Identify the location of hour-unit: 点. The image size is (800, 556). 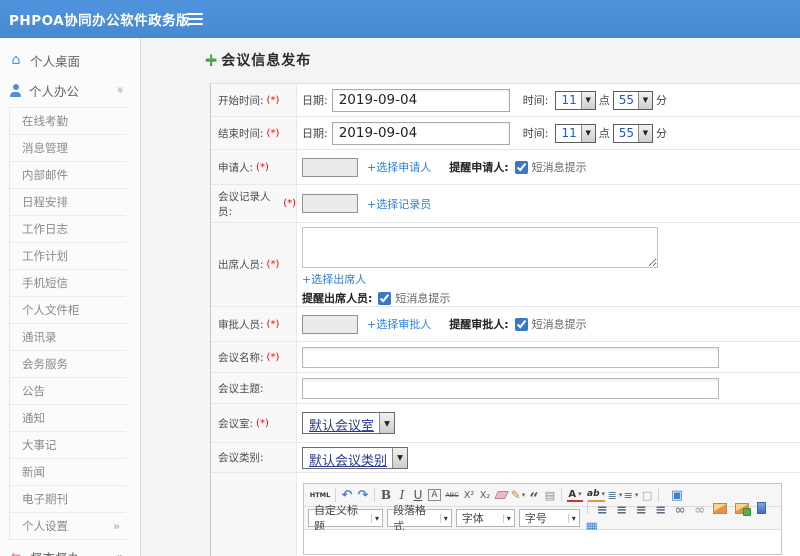
(604, 100).